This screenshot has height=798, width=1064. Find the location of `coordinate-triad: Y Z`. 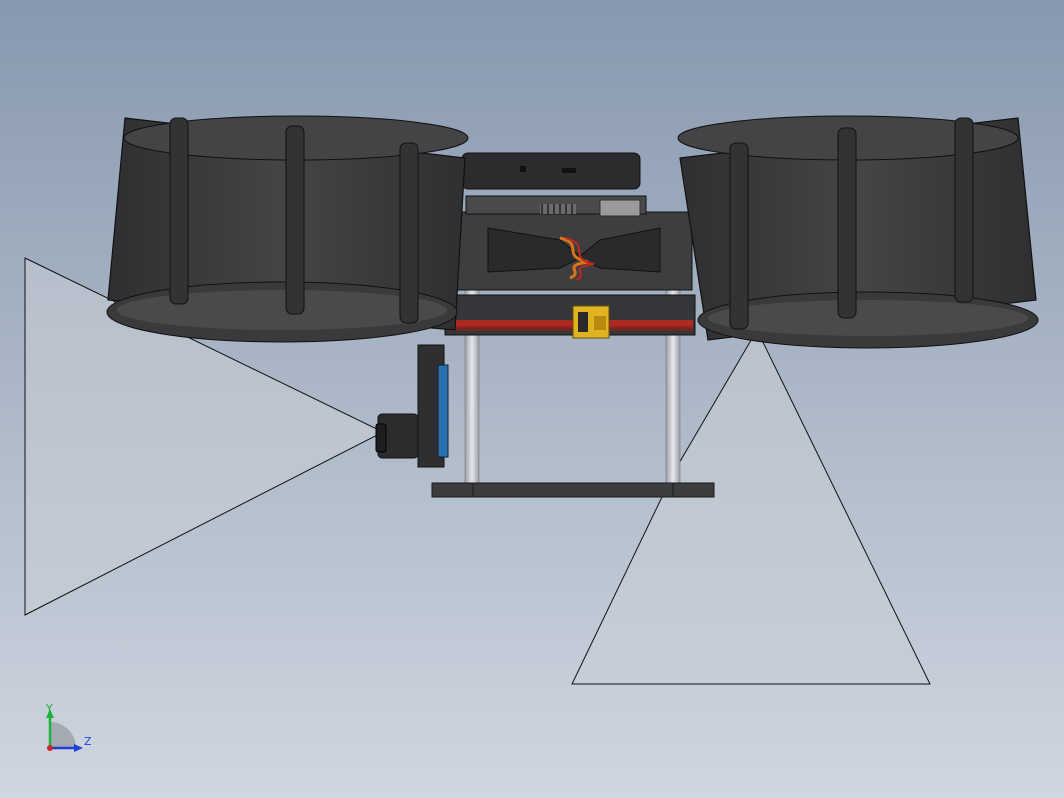

coordinate-triad: Y Z is located at coordinates (68, 727).